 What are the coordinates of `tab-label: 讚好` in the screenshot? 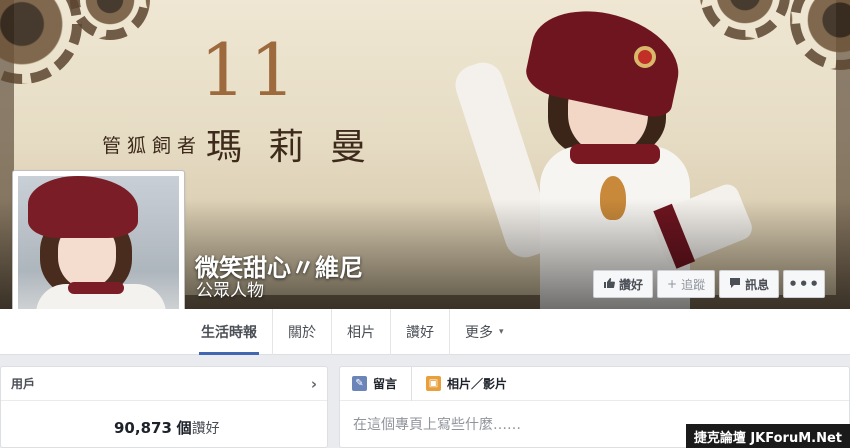 It's located at (420, 333).